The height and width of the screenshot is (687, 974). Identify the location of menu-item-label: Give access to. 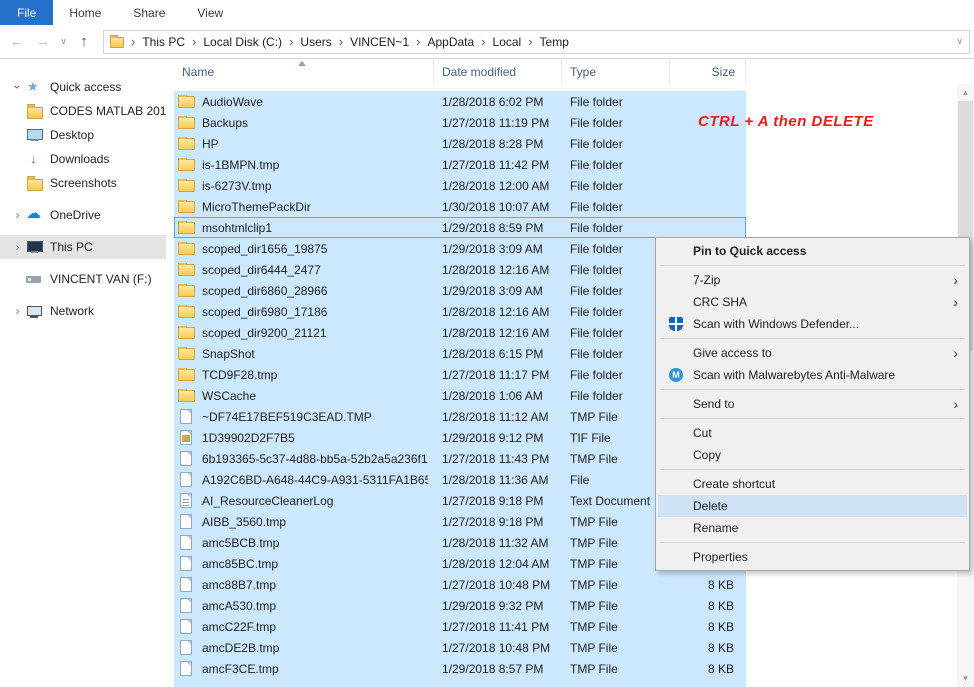
(732, 353).